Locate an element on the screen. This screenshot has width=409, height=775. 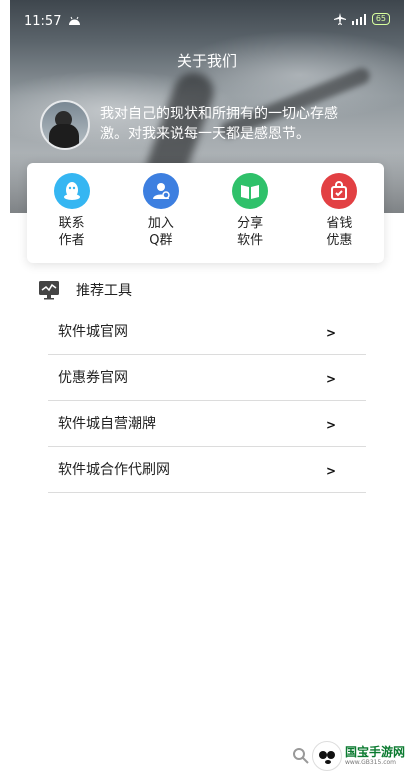
motto-line: 激。对我来说每一天都是感恩节。 is located at coordinates (205, 134).